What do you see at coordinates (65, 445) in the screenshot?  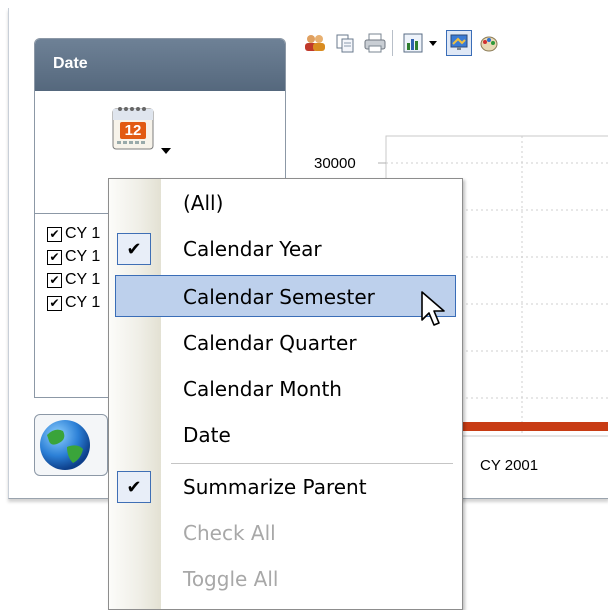 I see `globe-icon` at bounding box center [65, 445].